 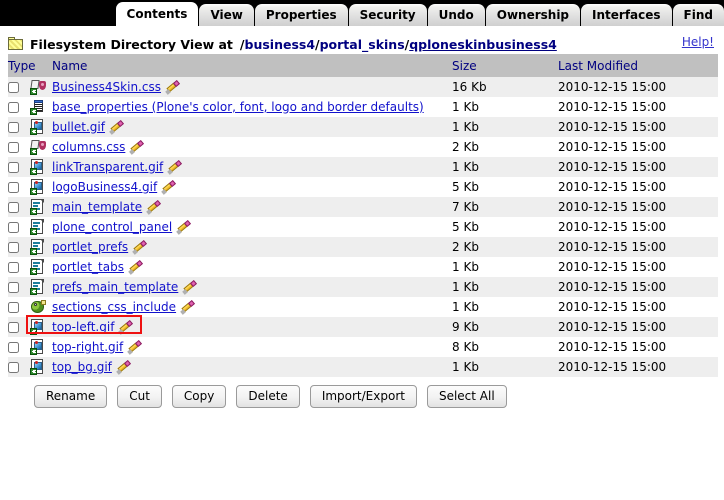 I want to click on row-name-cell: bullet.gif, so click(x=252, y=127).